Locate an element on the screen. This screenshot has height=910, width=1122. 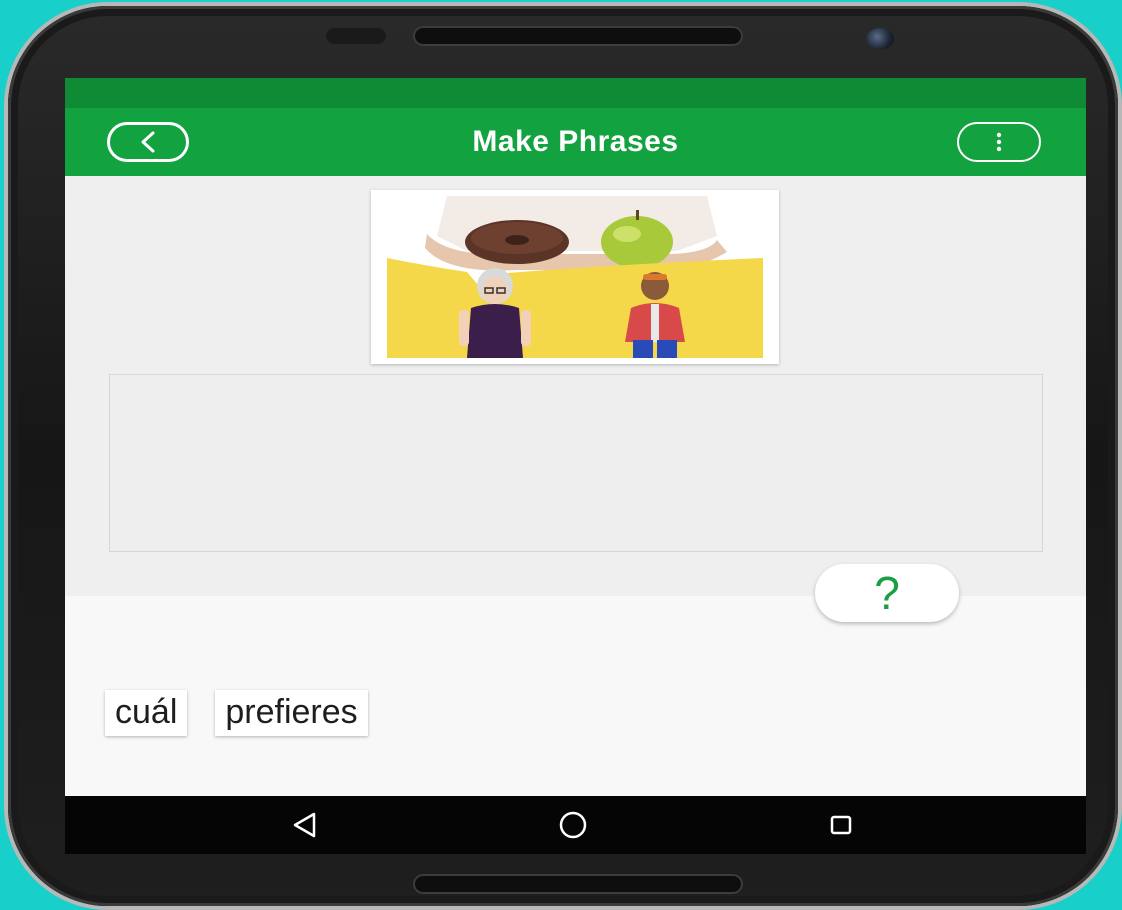
word-tile: prefieres is located at coordinates (291, 713).